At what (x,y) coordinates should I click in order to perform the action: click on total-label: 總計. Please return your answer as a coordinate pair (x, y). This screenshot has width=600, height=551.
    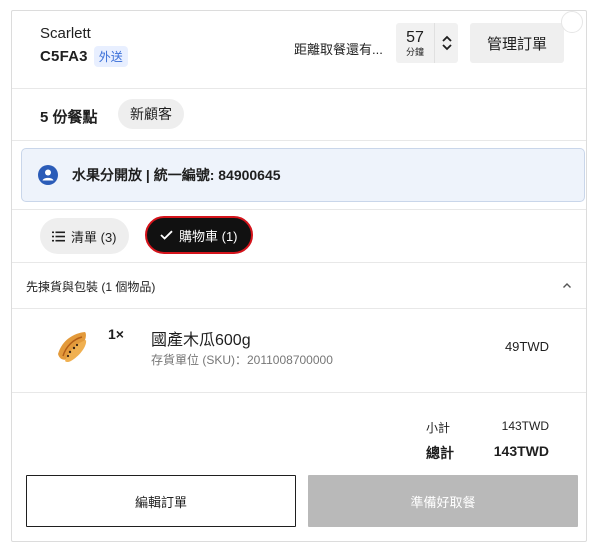
    Looking at the image, I should click on (440, 453).